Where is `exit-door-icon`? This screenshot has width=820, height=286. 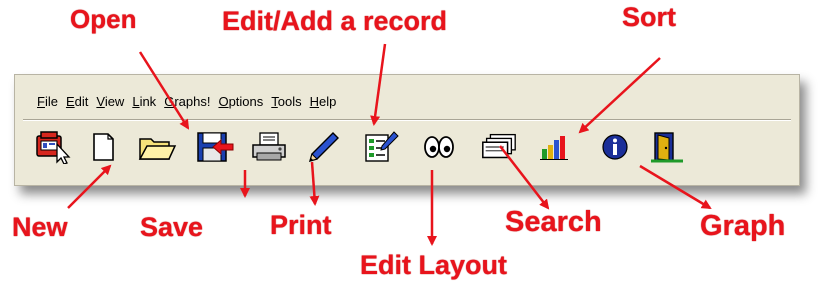
exit-door-icon is located at coordinates (667, 147).